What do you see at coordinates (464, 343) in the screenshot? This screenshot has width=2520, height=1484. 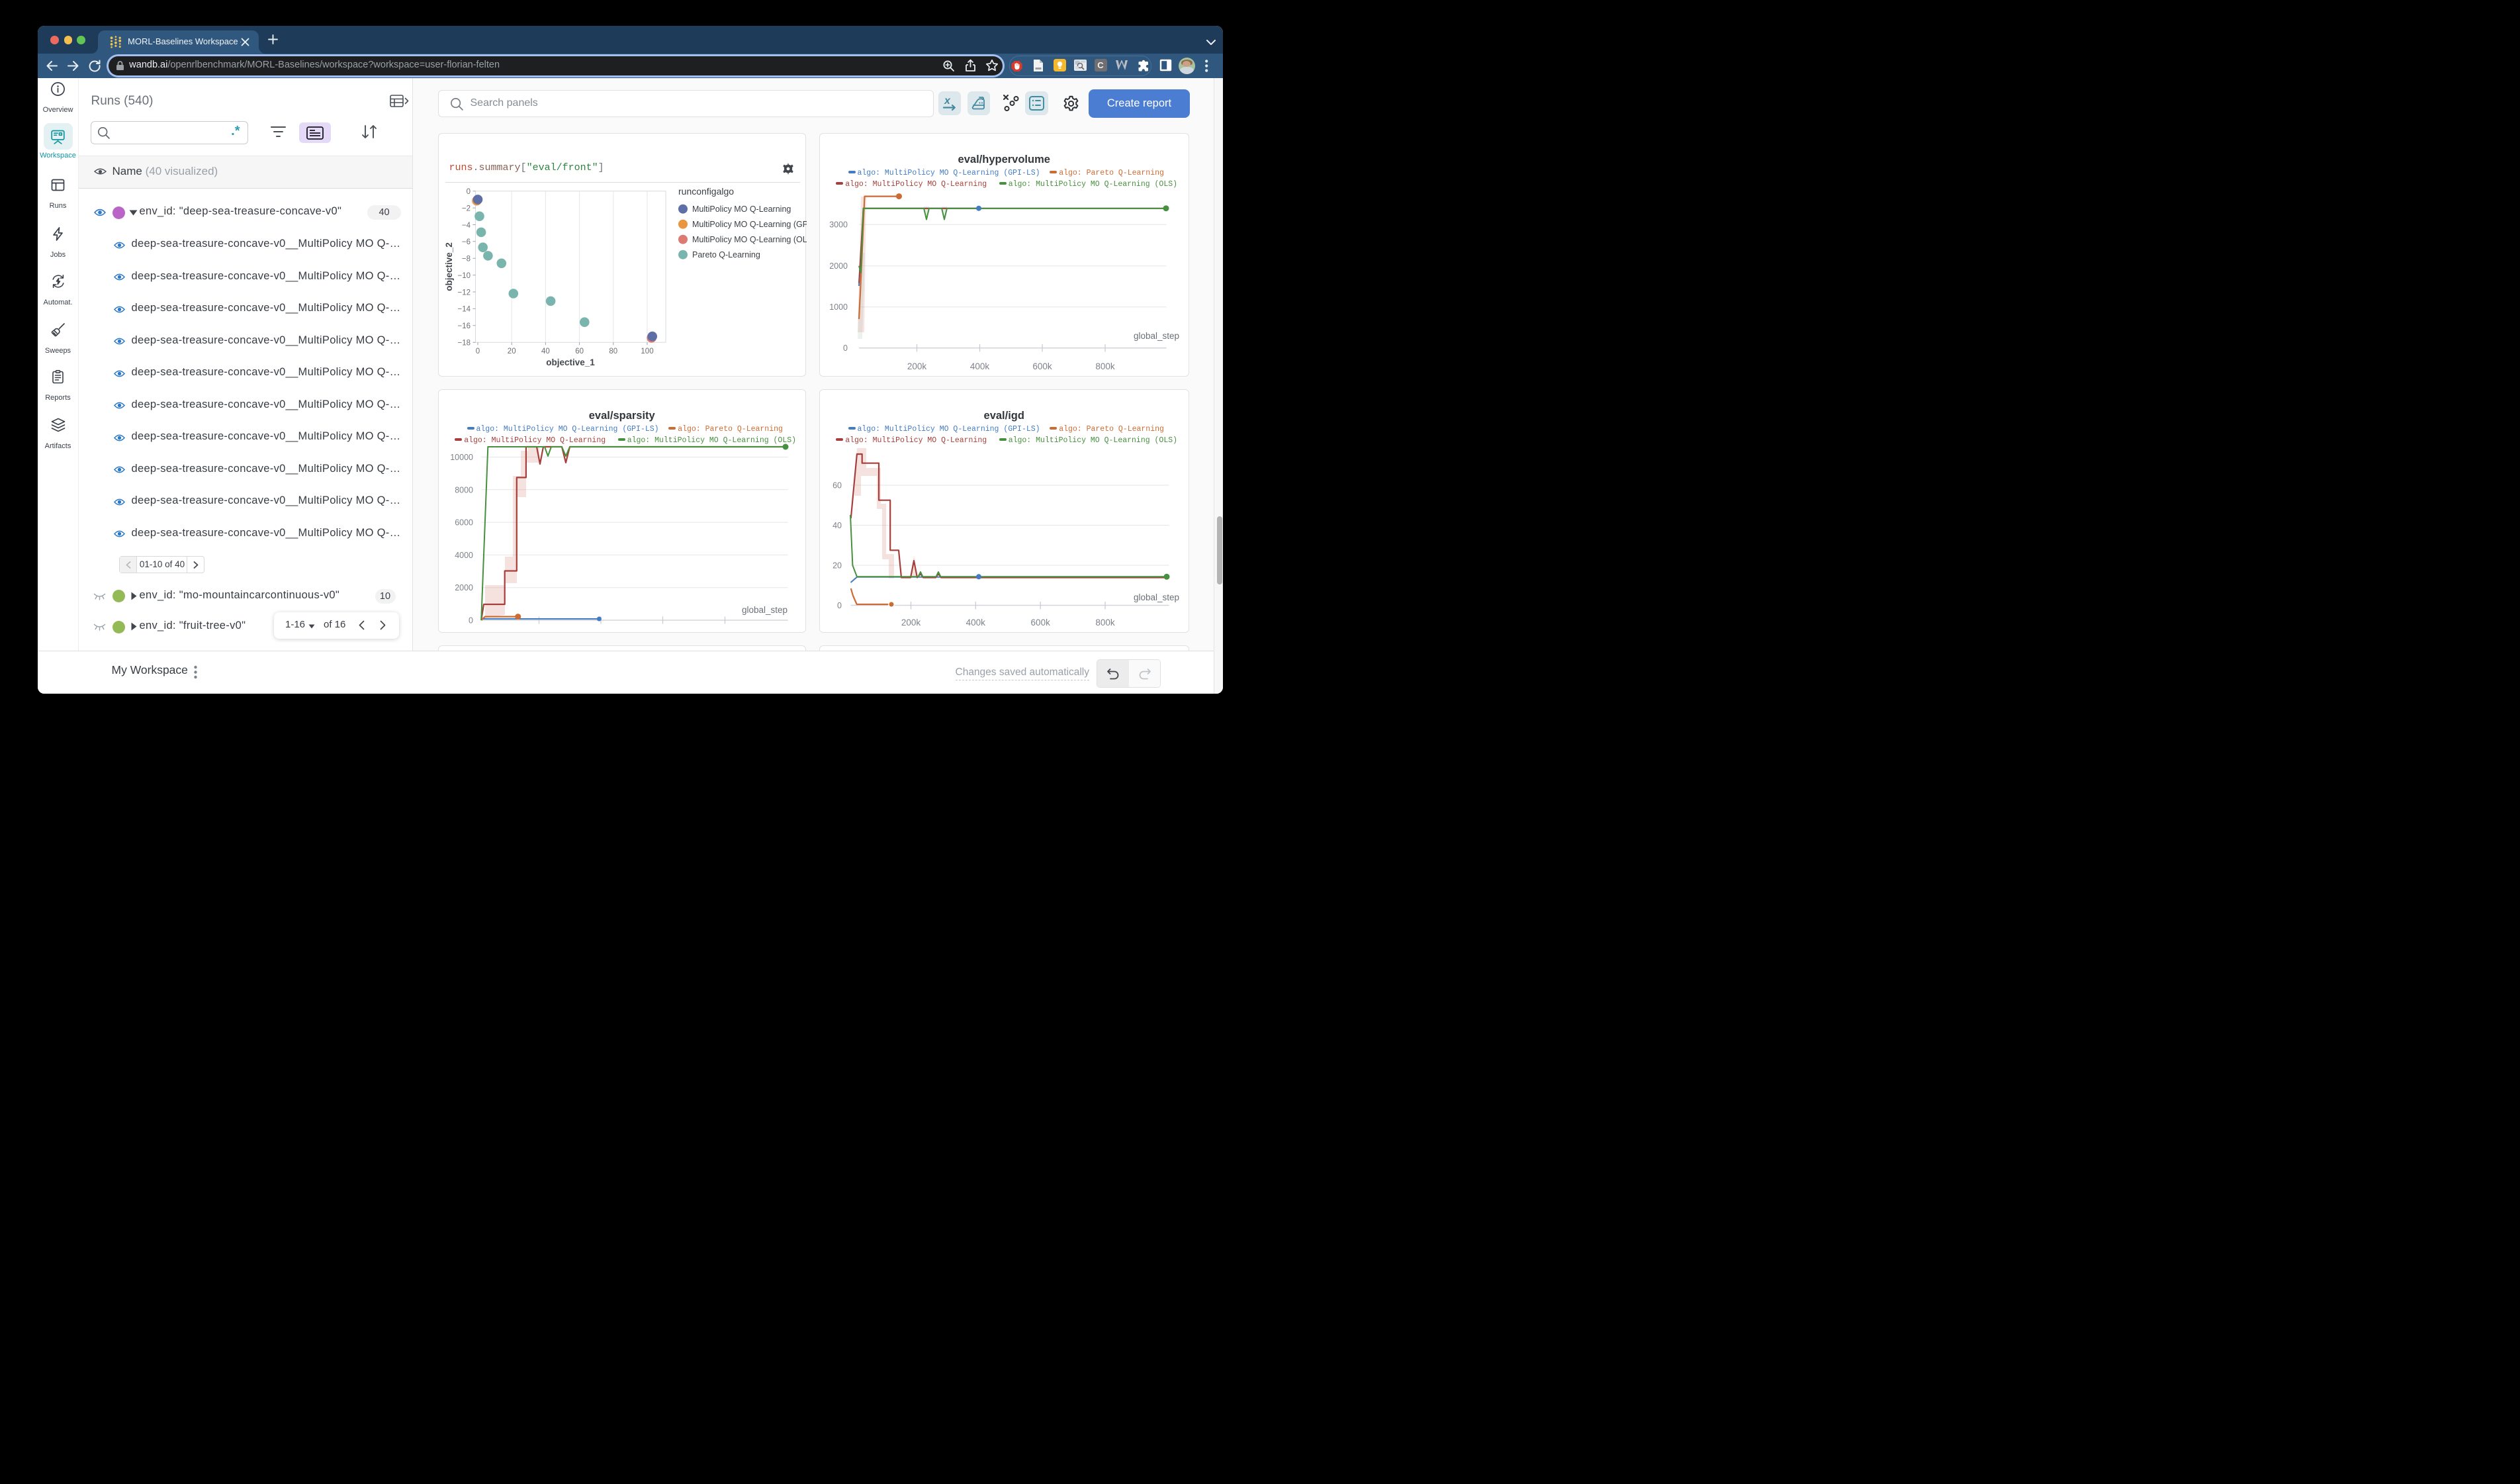 I see `svg-text: −18` at bounding box center [464, 343].